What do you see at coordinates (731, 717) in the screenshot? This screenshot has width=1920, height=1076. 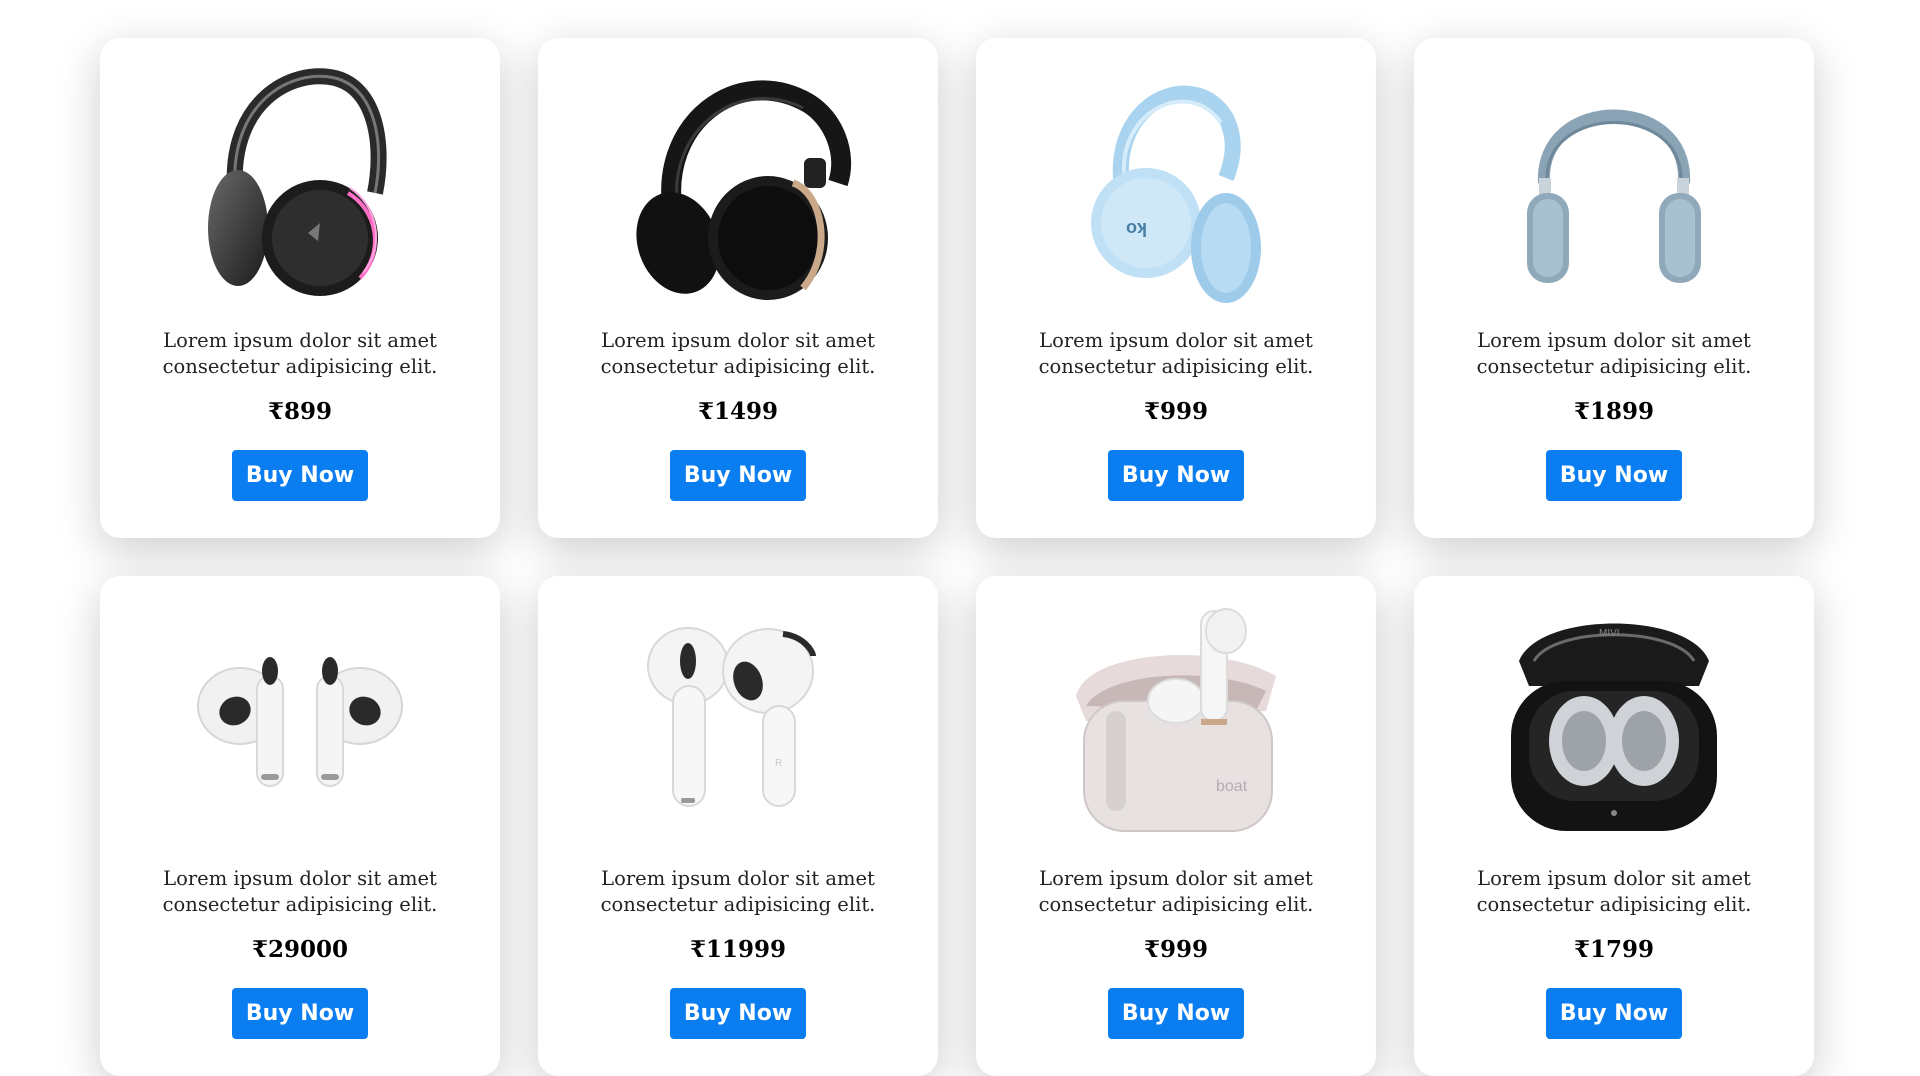 I see `earbuds-icon: R` at bounding box center [731, 717].